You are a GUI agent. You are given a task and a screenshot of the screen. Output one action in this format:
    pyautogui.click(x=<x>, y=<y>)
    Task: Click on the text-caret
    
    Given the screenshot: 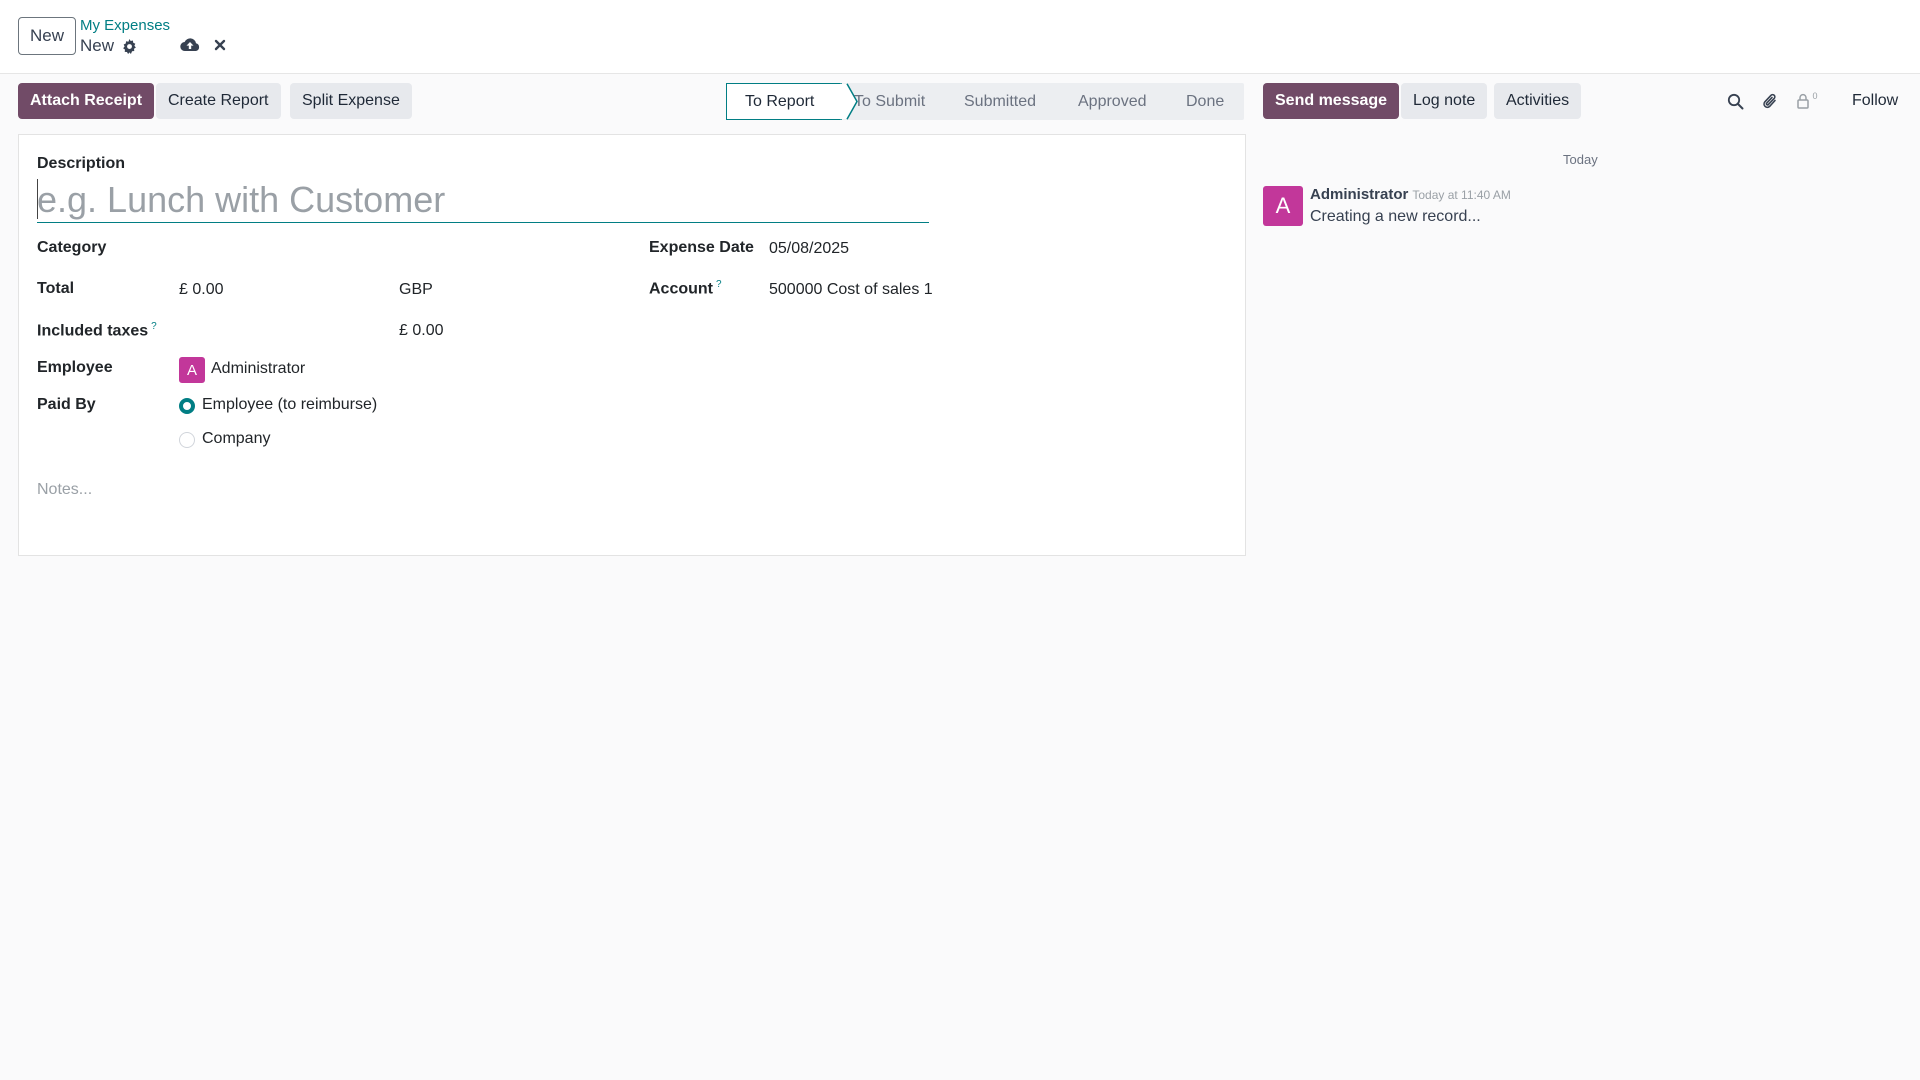 What is the action you would take?
    pyautogui.click(x=37, y=199)
    